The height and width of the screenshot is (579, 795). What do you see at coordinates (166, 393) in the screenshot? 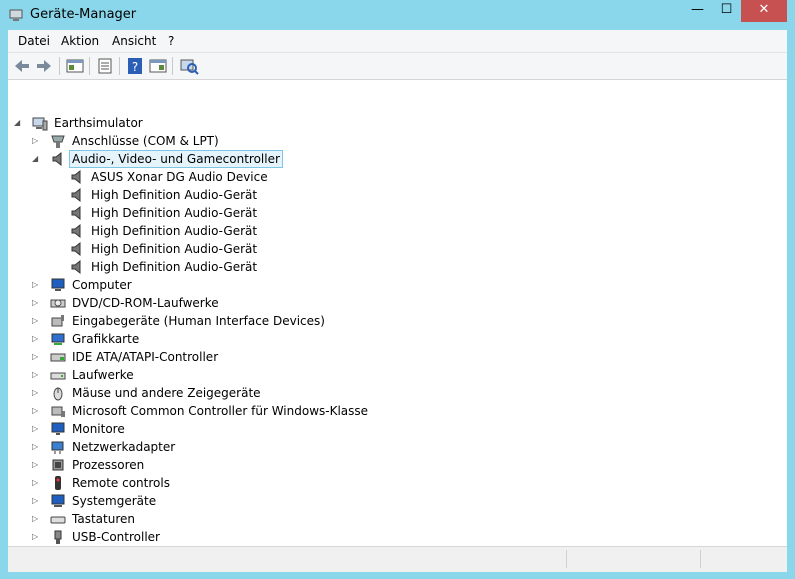
I see `tree-item-label: Mäuse und andere Zeigegeräte` at bounding box center [166, 393].